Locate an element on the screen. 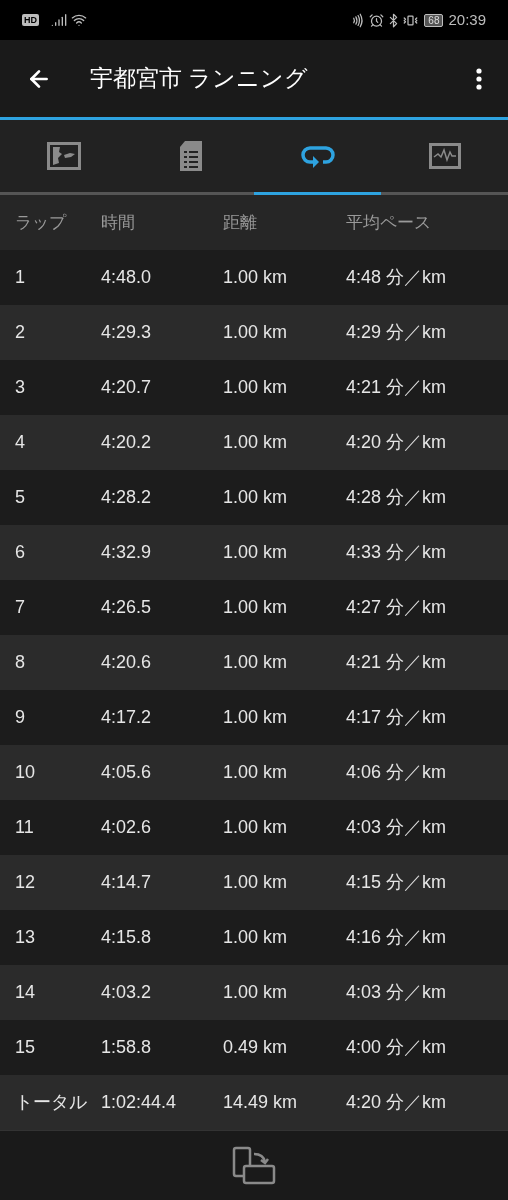  table-cell-text: 4:17 分／km is located at coordinates (397, 717).